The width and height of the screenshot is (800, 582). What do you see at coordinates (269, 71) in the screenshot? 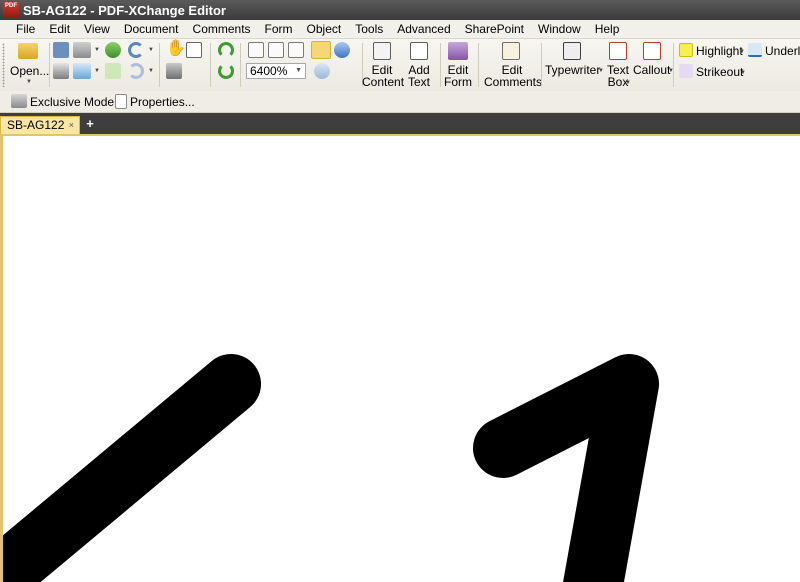
I see `zoom-level-value: 6400%` at bounding box center [269, 71].